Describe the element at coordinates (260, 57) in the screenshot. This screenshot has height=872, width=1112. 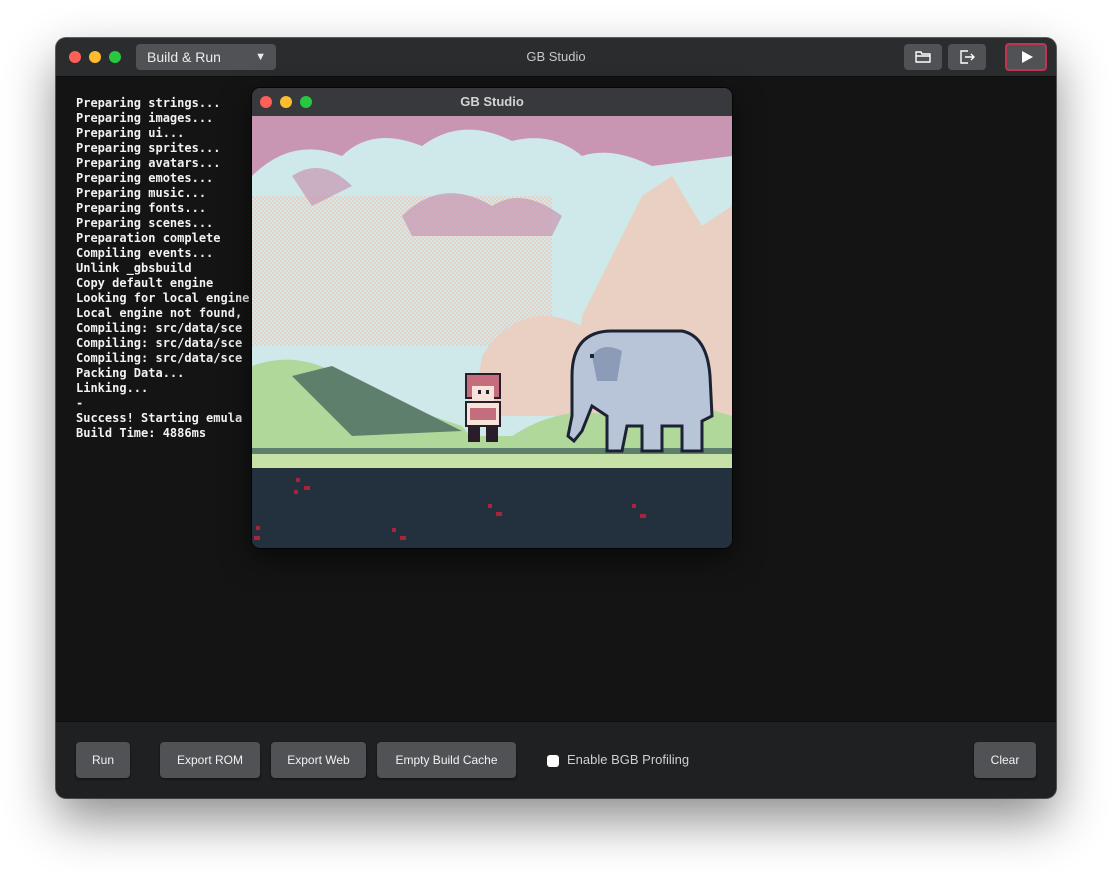
I see `chevron-down-icon: ▼` at that location.